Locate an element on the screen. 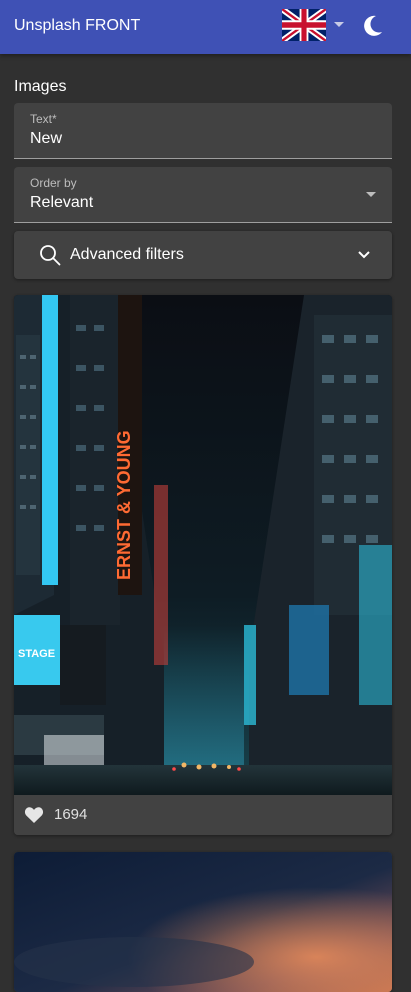 Image resolution: width=411 pixels, height=992 pixels. search-icon is located at coordinates (50, 255).